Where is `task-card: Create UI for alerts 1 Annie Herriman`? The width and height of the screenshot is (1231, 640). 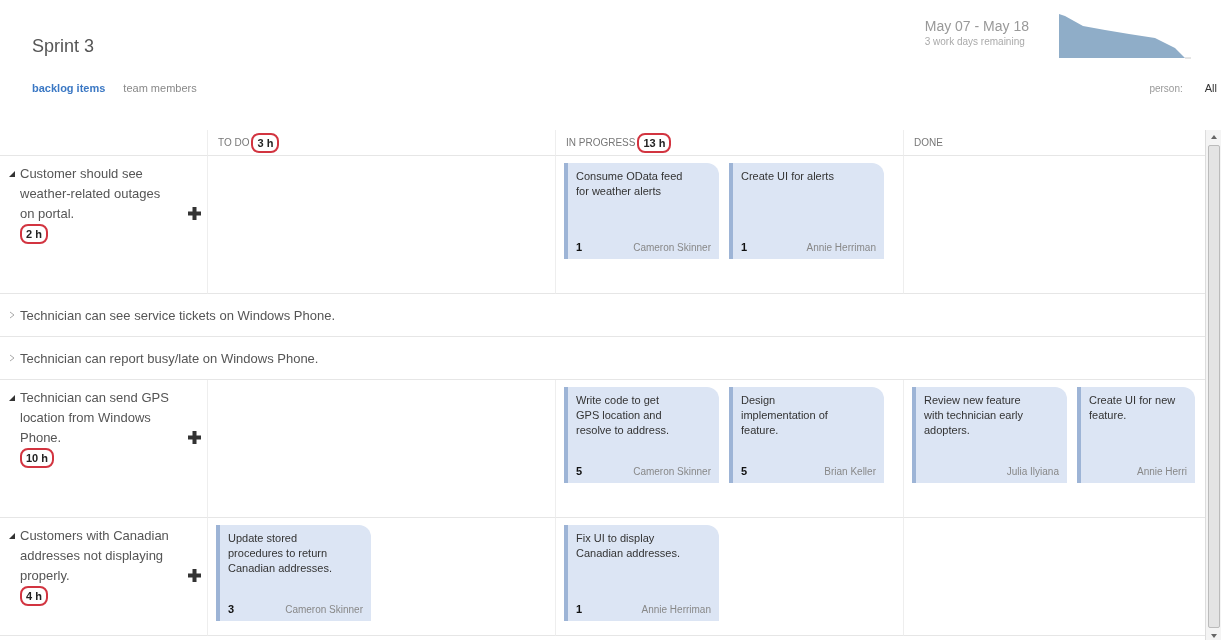
task-card: Create UI for alerts 1 Annie Herriman is located at coordinates (806, 211).